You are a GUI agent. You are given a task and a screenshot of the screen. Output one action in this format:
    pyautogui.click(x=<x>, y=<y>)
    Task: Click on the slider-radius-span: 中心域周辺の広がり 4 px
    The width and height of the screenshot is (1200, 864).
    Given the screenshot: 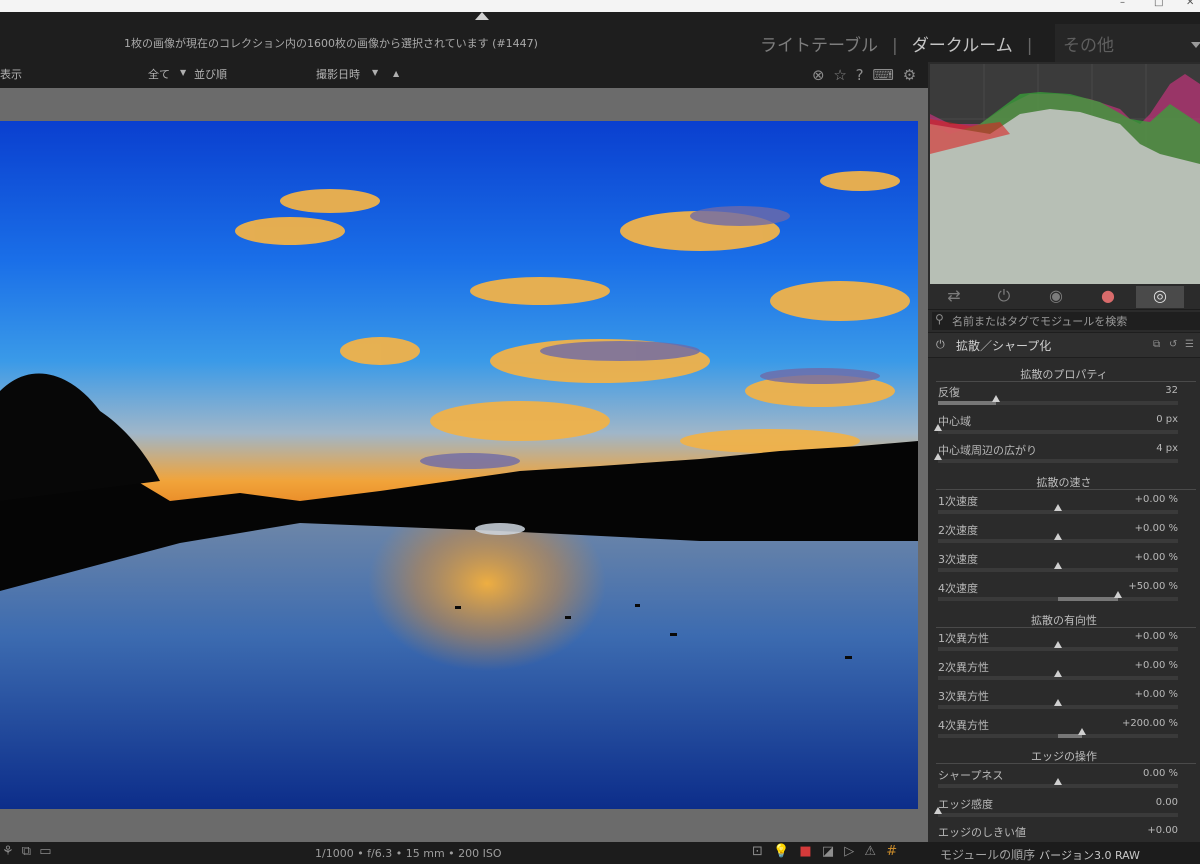 What is the action you would take?
    pyautogui.click(x=1064, y=456)
    